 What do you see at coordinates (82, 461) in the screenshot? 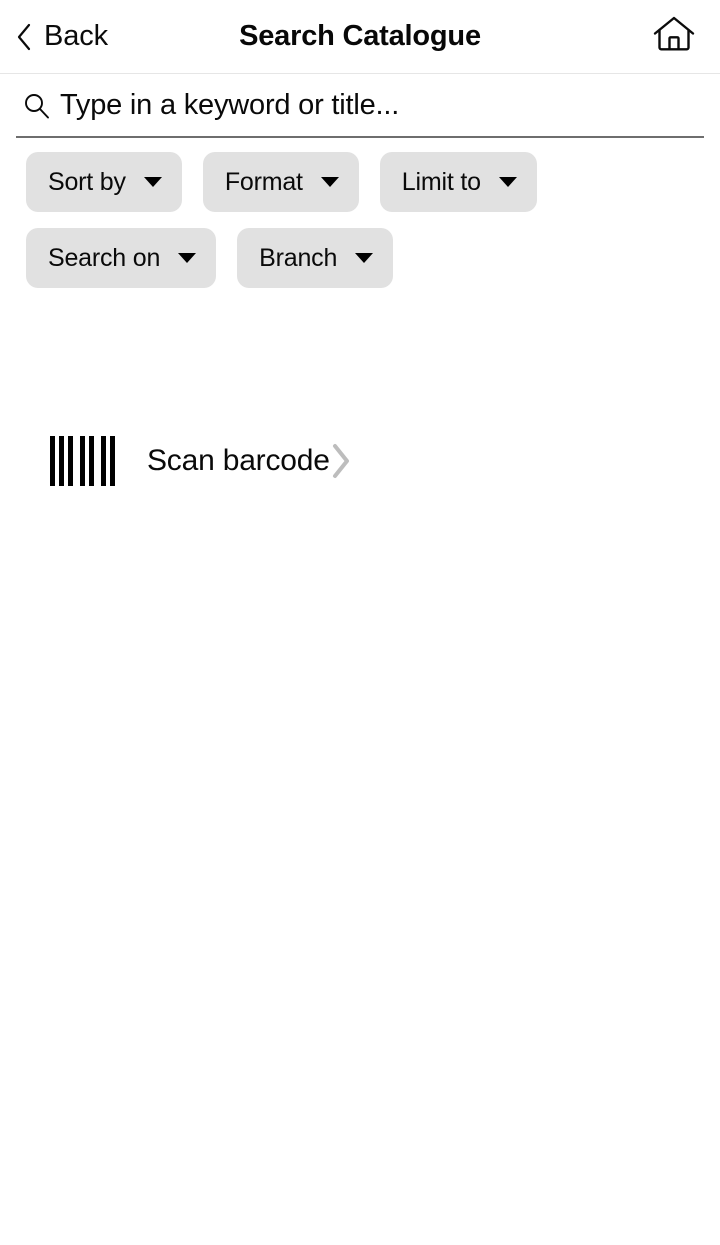
I see `barcode-icon` at bounding box center [82, 461].